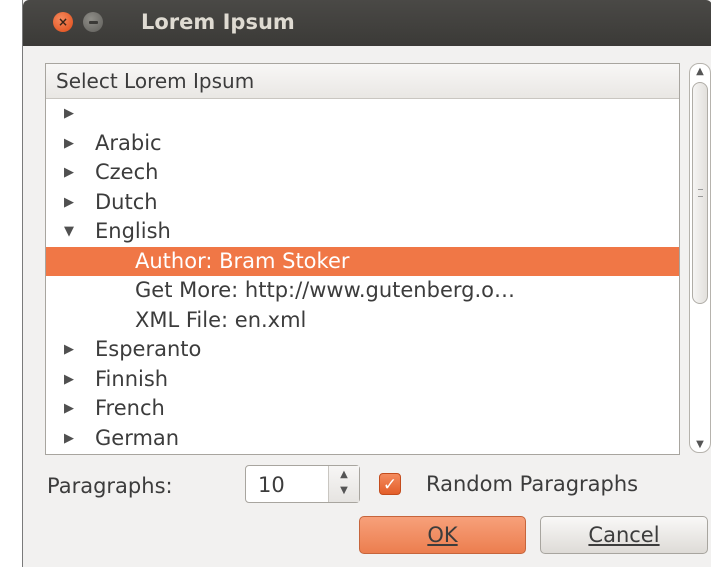 This screenshot has width=711, height=567. I want to click on paragraphs-spinbox: 10 ▲ ▼, so click(302, 484).